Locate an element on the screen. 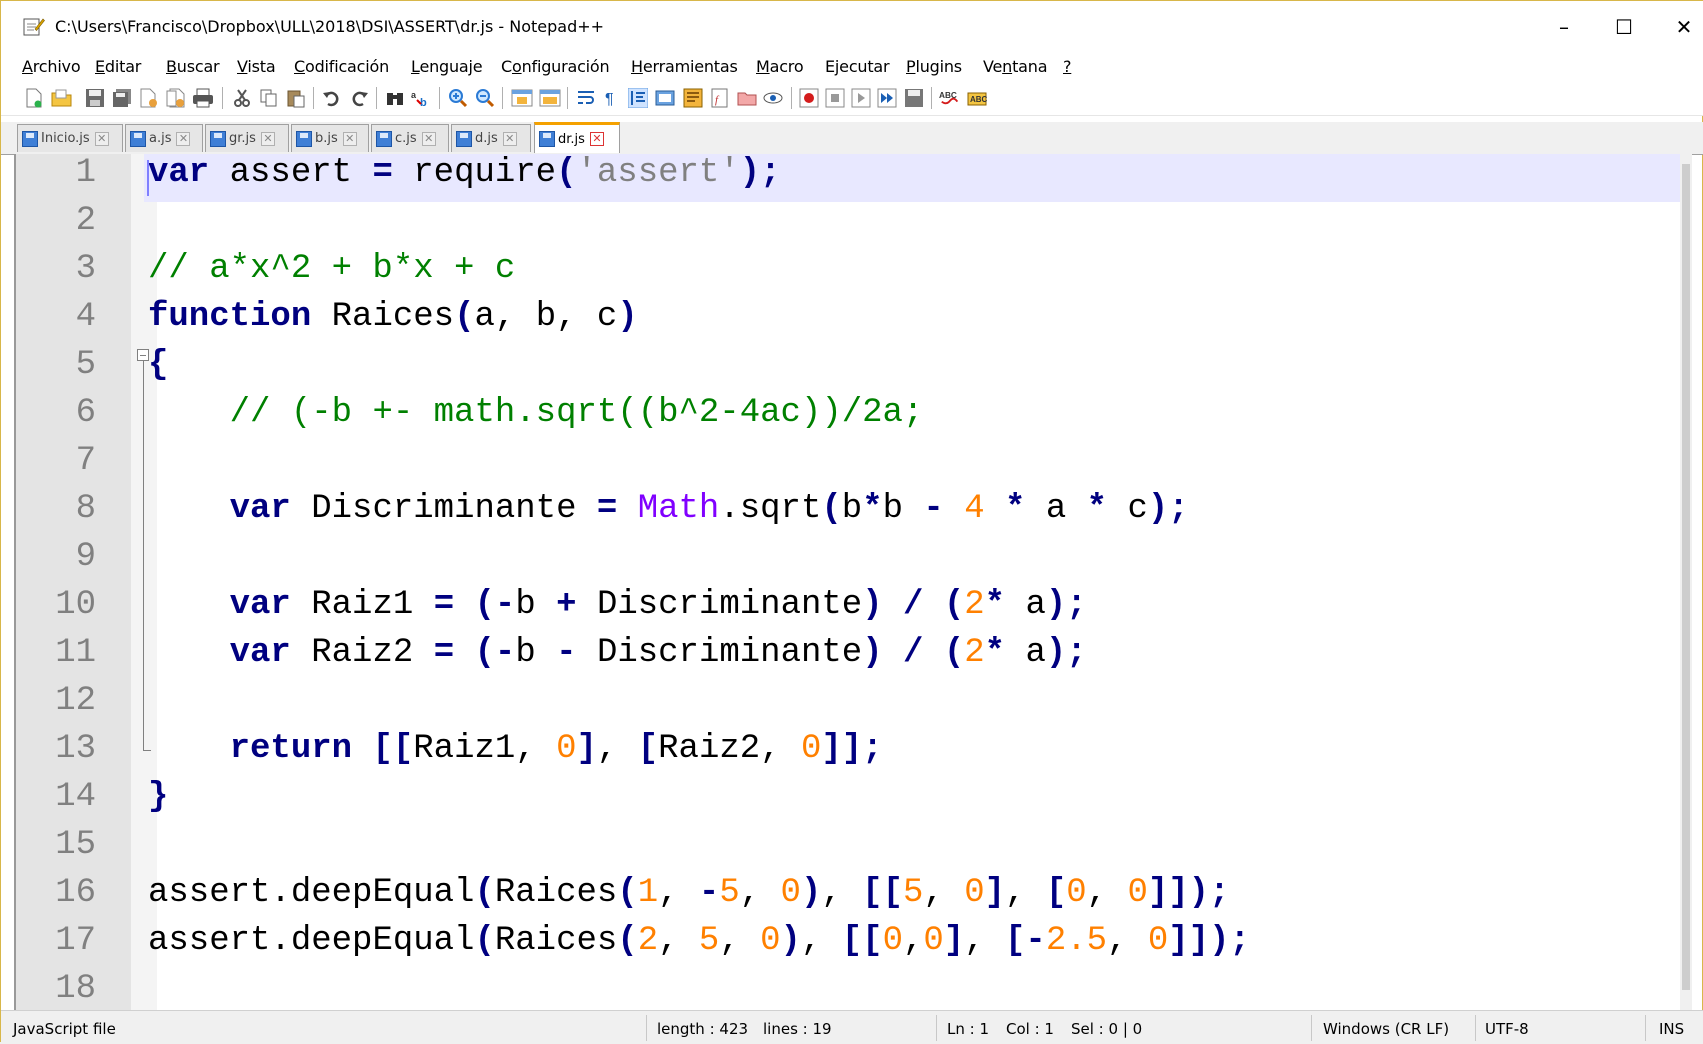 Image resolution: width=1703 pixels, height=1044 pixels. undo-button is located at coordinates (332, 98).